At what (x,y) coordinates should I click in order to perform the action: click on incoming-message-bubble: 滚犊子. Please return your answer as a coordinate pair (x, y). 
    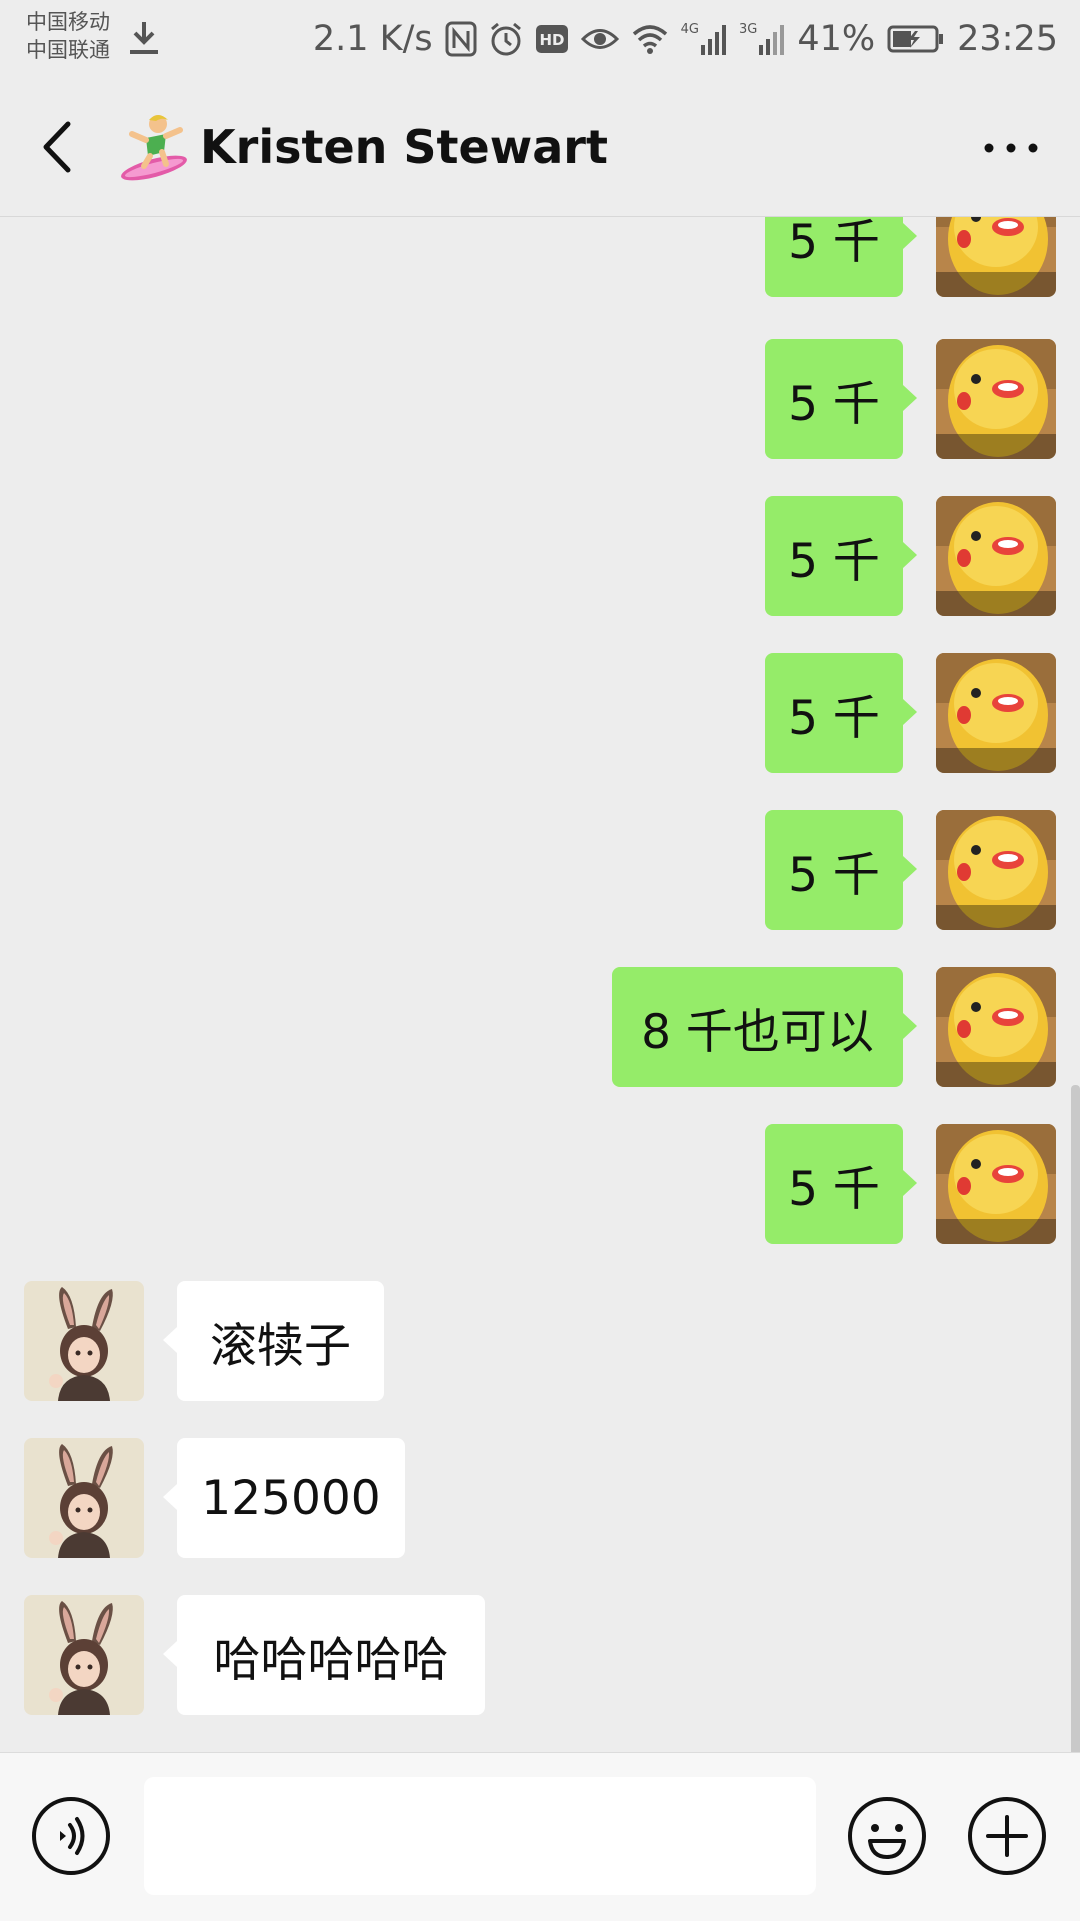
    Looking at the image, I should click on (273, 1341).